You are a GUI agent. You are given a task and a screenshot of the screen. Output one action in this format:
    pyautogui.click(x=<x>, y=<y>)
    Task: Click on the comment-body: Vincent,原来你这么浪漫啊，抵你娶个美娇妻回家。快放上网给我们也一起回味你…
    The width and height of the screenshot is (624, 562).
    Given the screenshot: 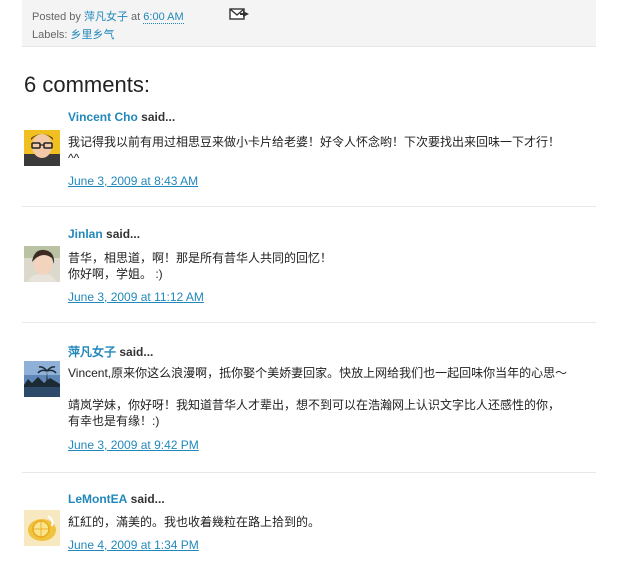 What is the action you would take?
    pyautogui.click(x=317, y=397)
    